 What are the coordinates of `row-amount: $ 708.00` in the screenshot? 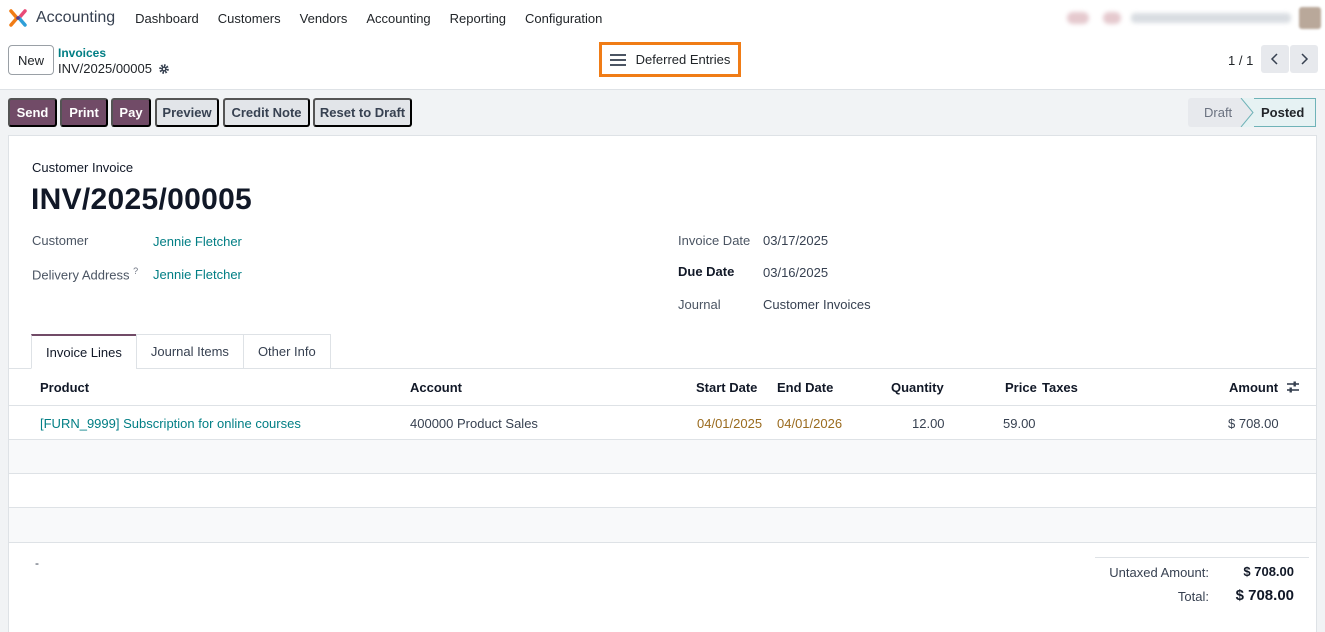 It's located at (1253, 423).